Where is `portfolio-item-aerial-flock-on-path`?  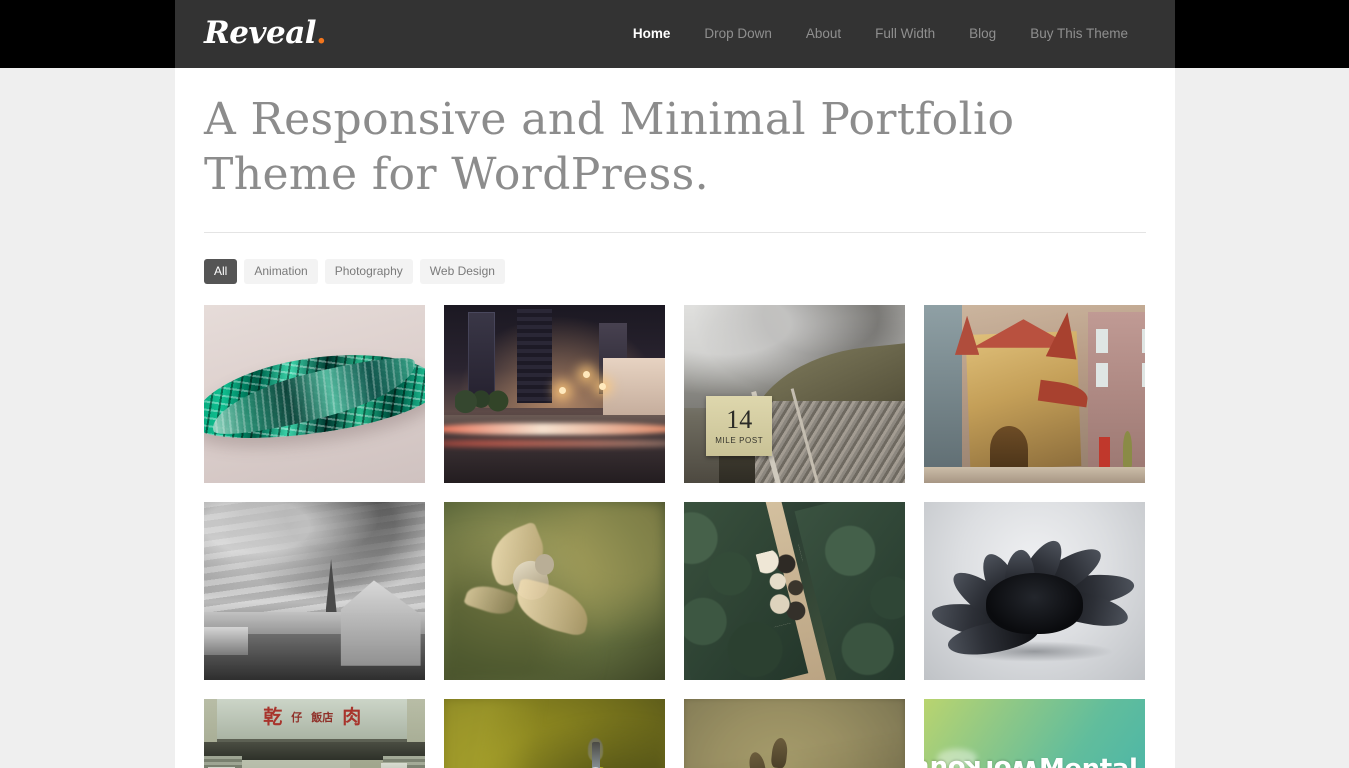 portfolio-item-aerial-flock-on-path is located at coordinates (794, 591).